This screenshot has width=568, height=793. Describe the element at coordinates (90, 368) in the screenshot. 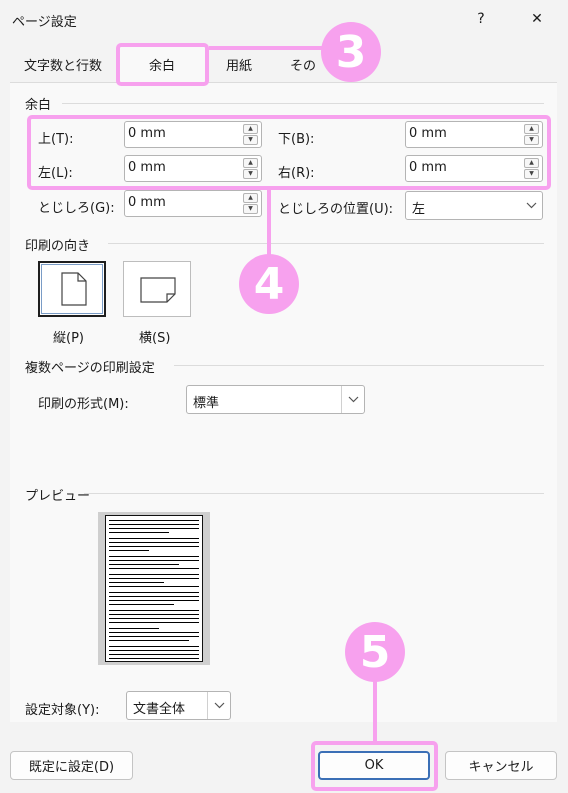

I see `multiple-pages-section-title: 複数ページの印刷設定` at that location.